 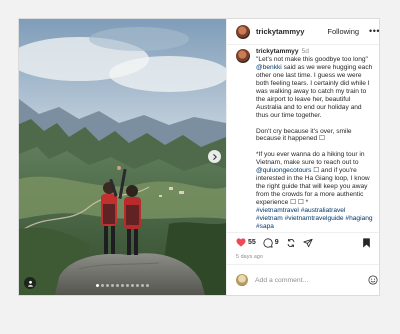 What do you see at coordinates (243, 56) in the screenshot?
I see `caption-avatar` at bounding box center [243, 56].